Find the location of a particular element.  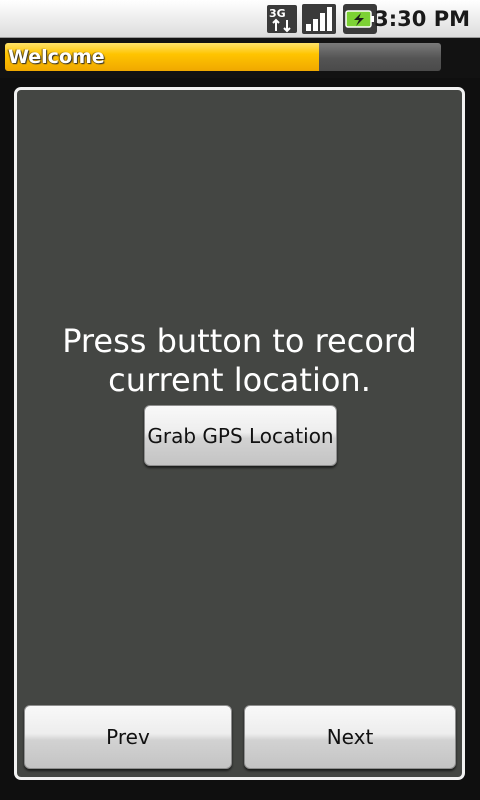

next-button: Next is located at coordinates (350, 737).